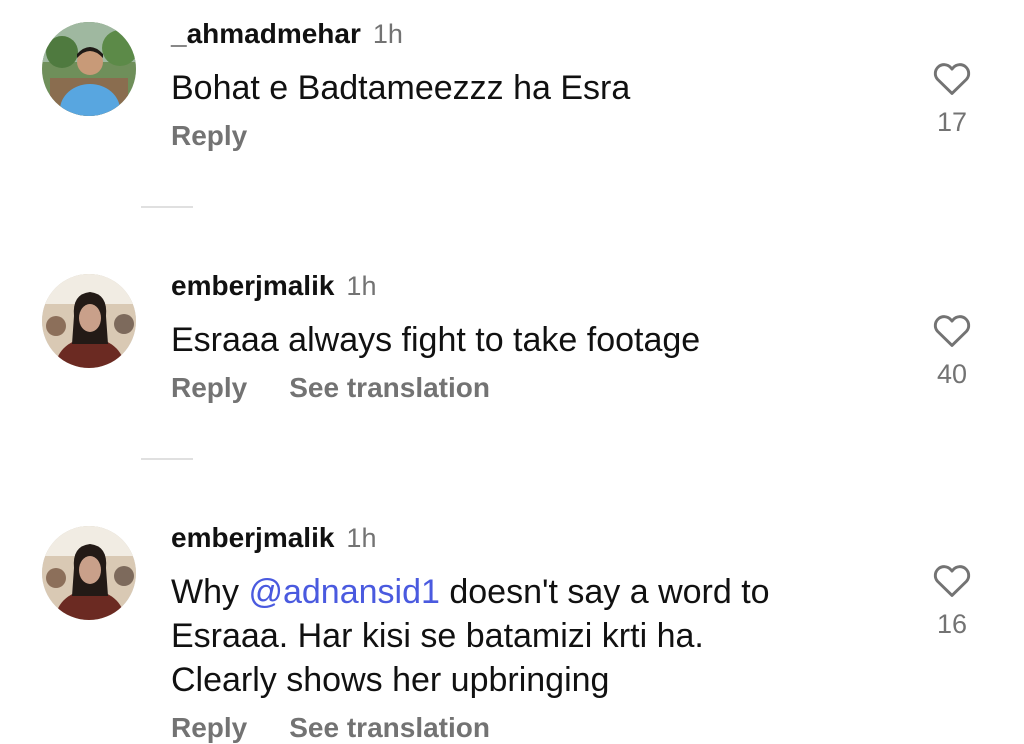 The width and height of the screenshot is (1024, 744). Describe the element at coordinates (952, 600) in the screenshot. I see `like-control: 16` at that location.